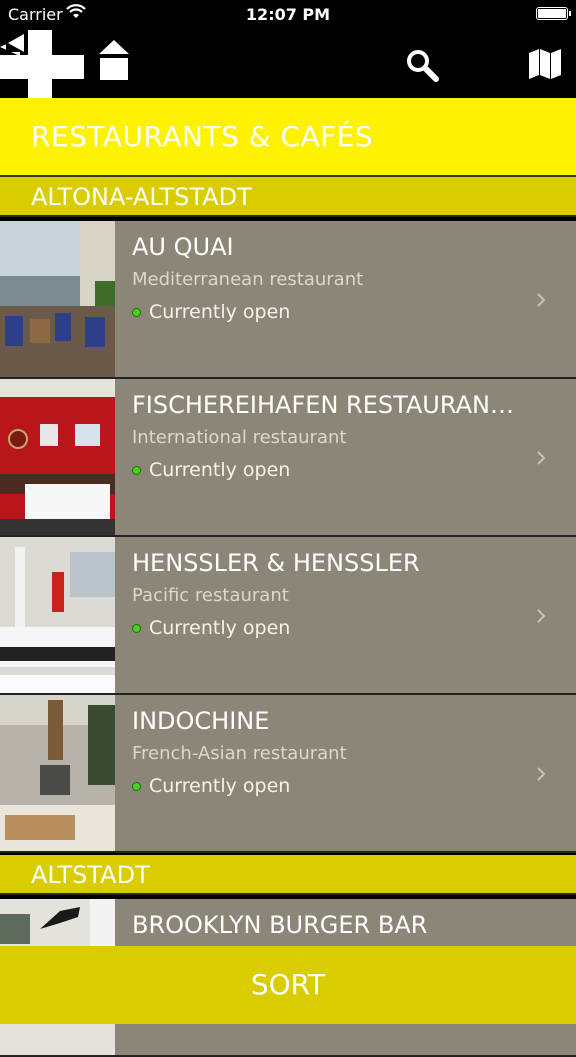 The image size is (576, 1057). I want to click on clock: 12:07 PM, so click(288, 14).